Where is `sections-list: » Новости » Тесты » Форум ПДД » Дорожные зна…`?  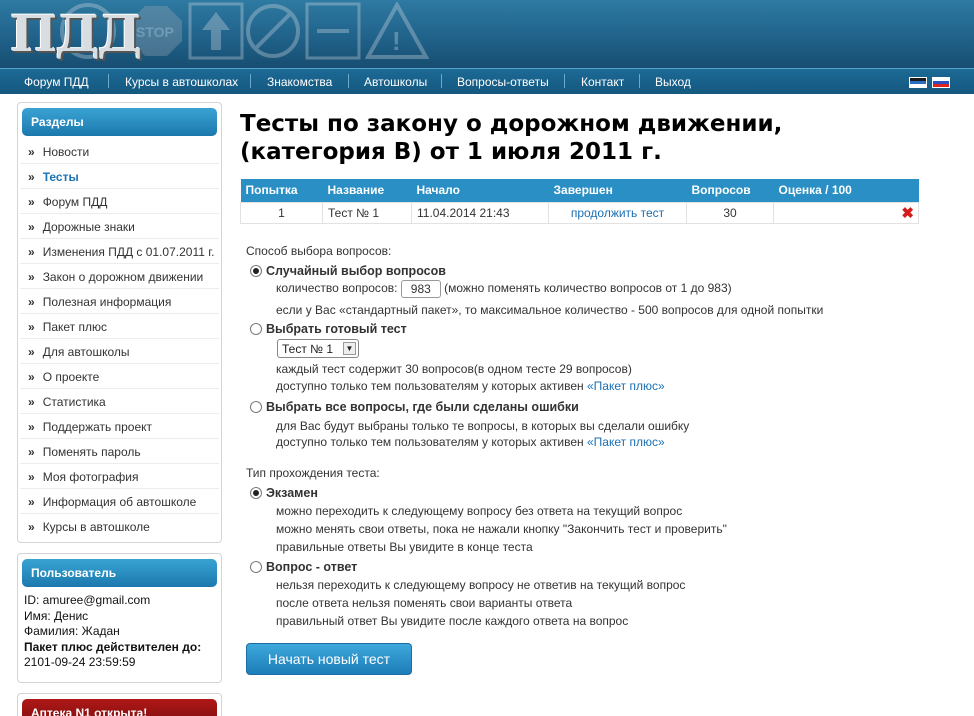 sections-list: » Новости » Тесты » Форум ПДД » Дорожные зна… is located at coordinates (119, 339).